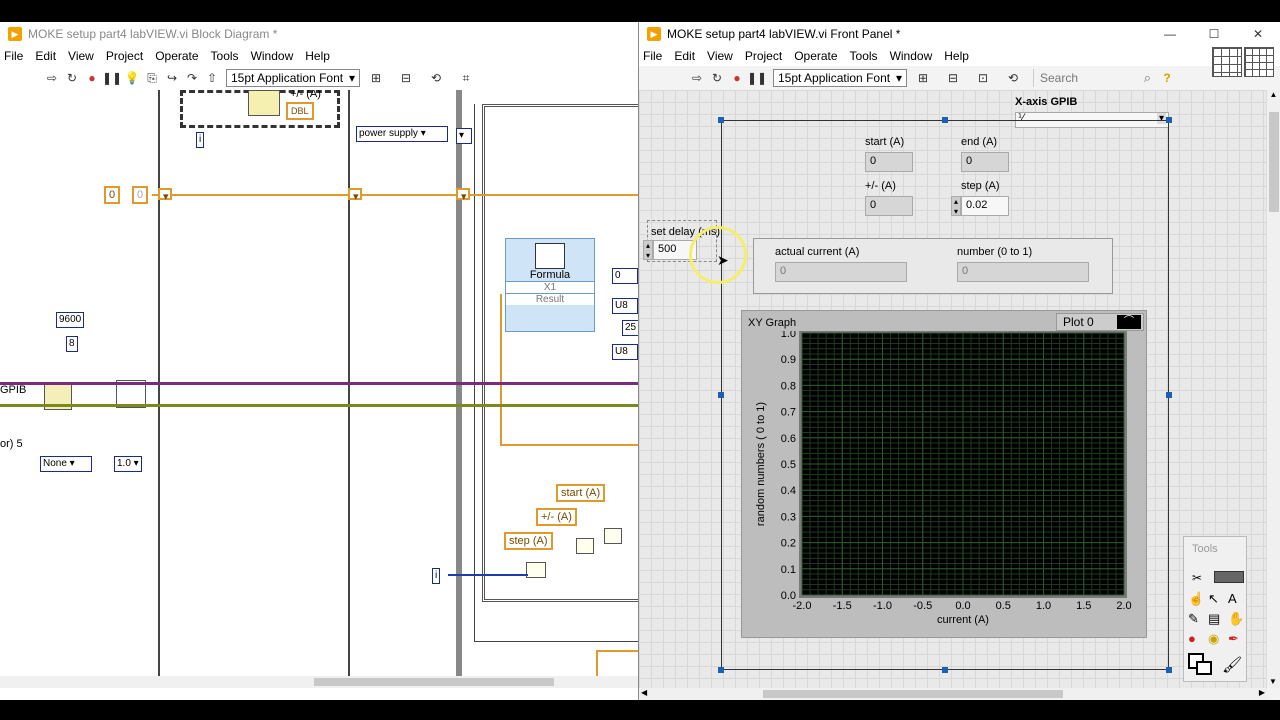  I want to click on data-bits-constant: 8, so click(72, 344).